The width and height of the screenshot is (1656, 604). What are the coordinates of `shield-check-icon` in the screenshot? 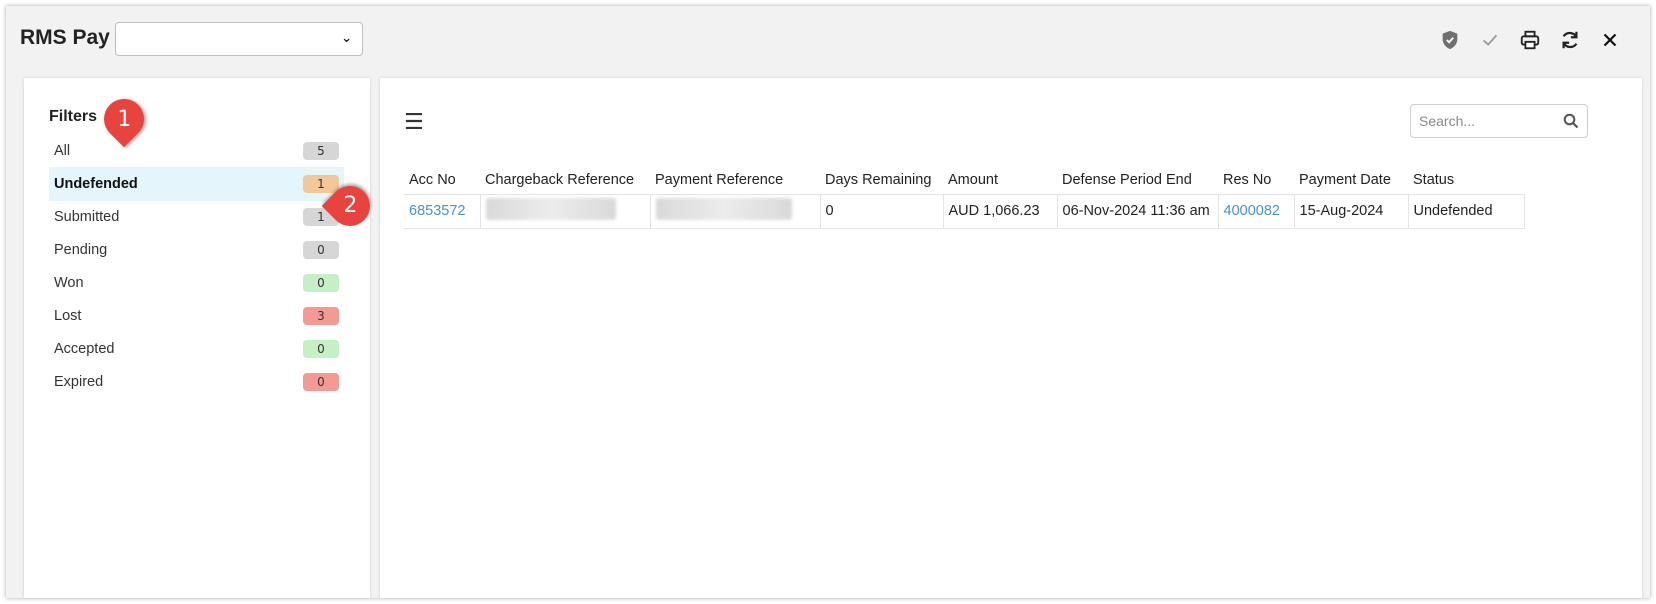 It's located at (1450, 40).